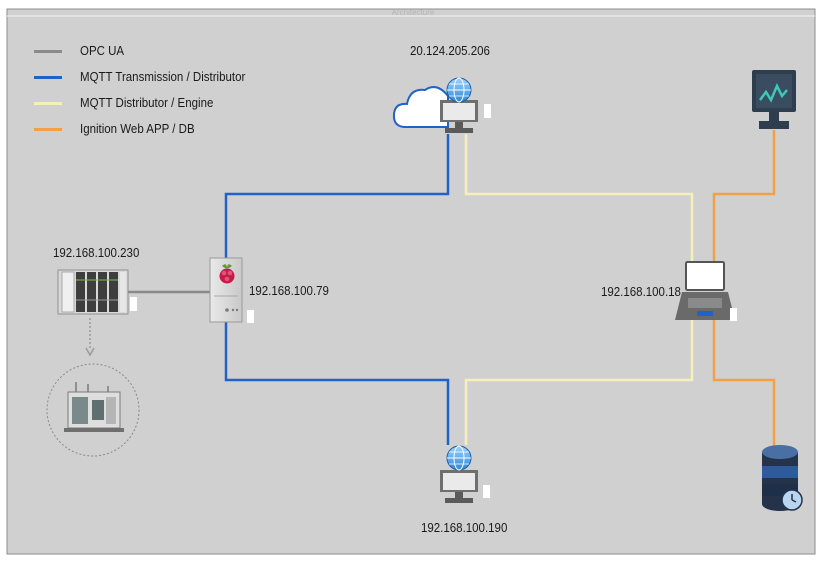 The image size is (821, 562). I want to click on raspberry-pi-ip-label: 192.168.100.79, so click(289, 291).